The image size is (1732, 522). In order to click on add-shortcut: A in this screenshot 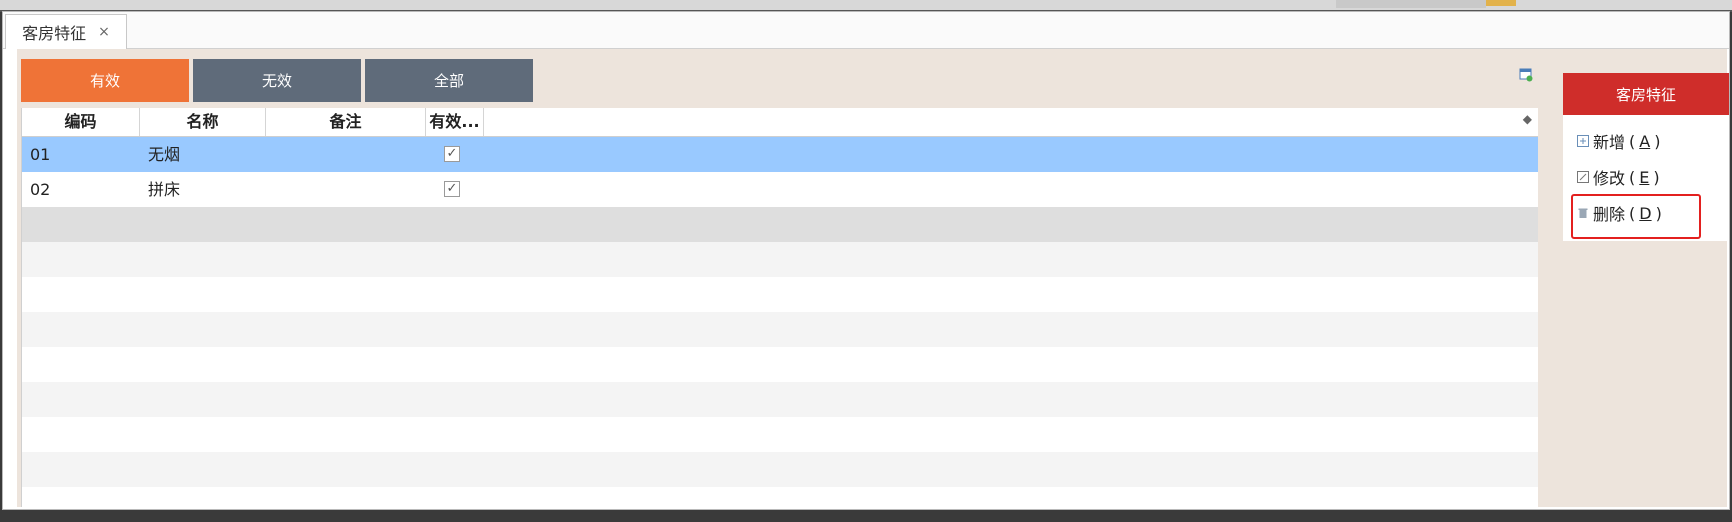, I will do `click(1645, 141)`.